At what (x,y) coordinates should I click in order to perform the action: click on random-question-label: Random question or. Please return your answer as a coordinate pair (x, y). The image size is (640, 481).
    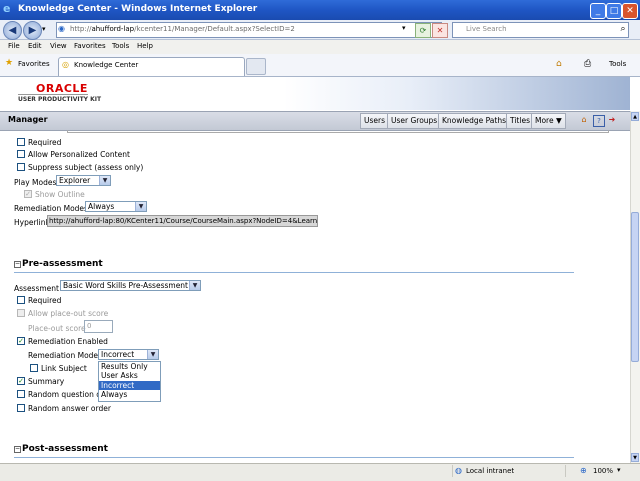
    Looking at the image, I should click on (66, 394).